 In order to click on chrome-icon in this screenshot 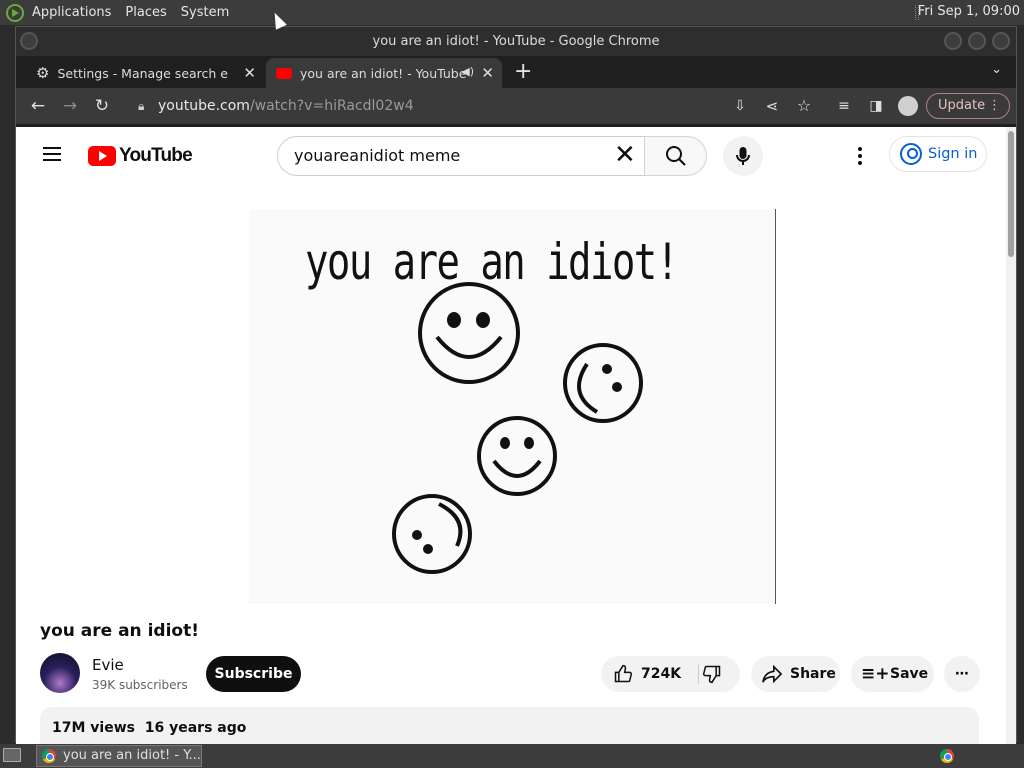, I will do `click(49, 756)`.